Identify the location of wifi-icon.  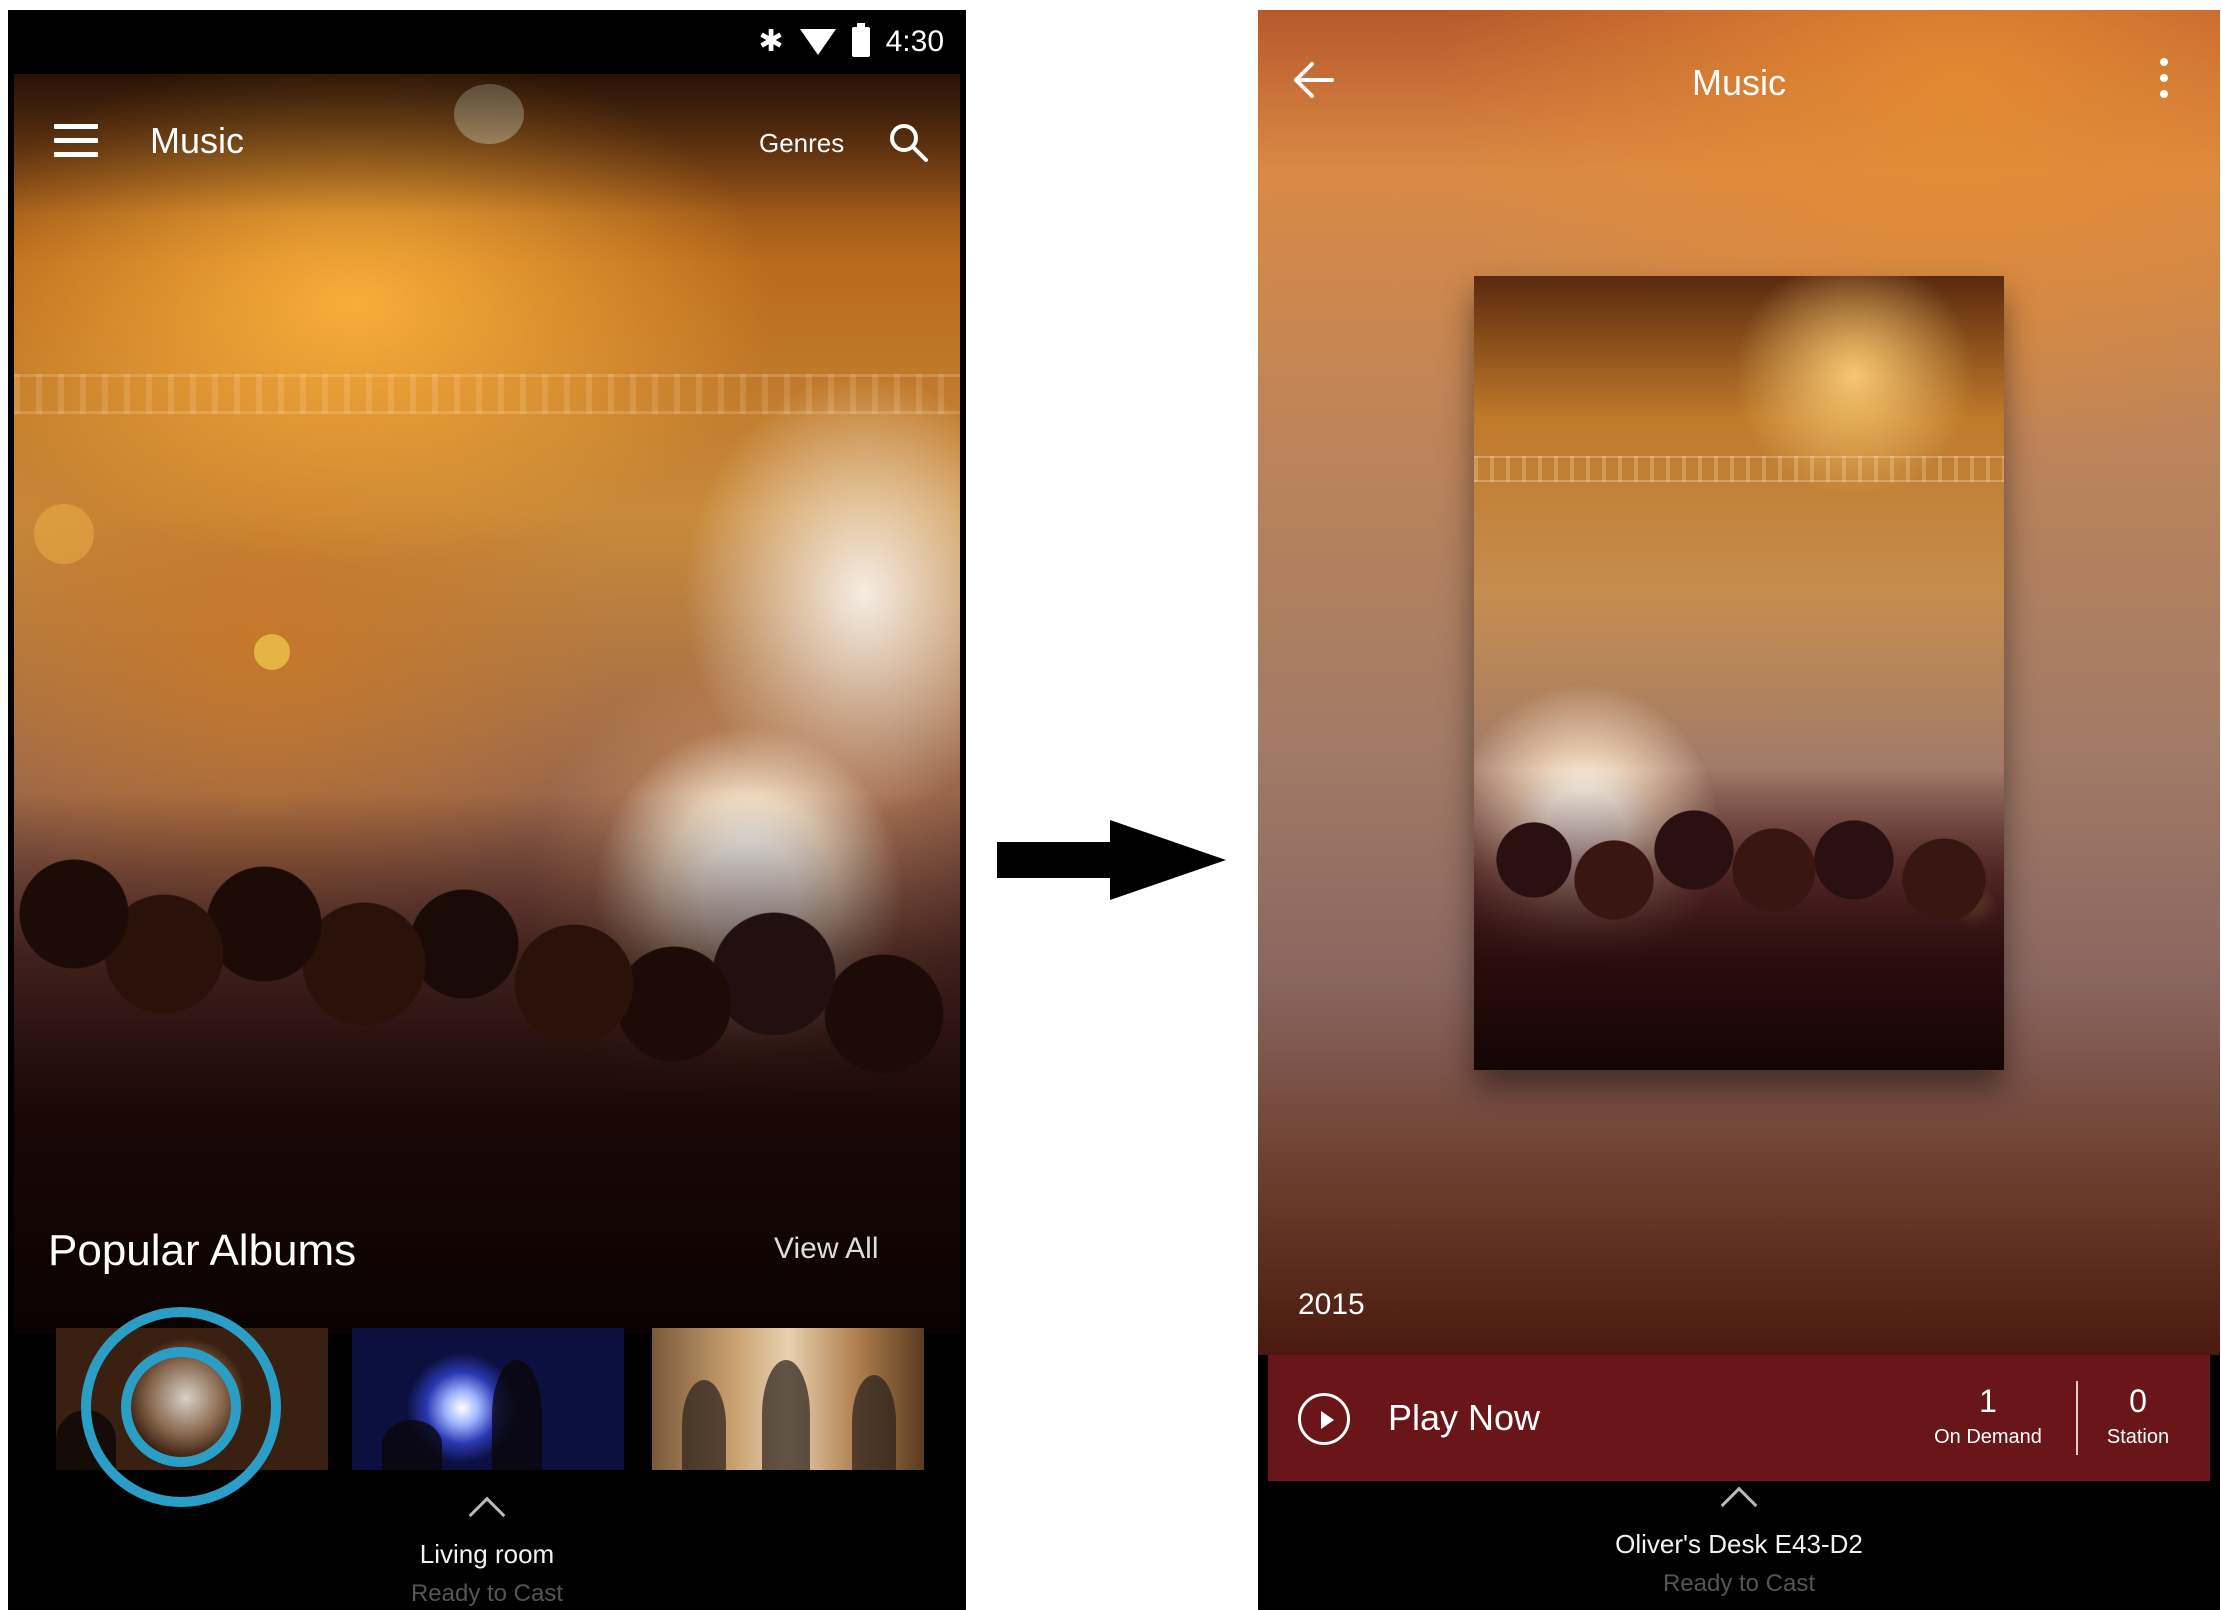
(817, 42).